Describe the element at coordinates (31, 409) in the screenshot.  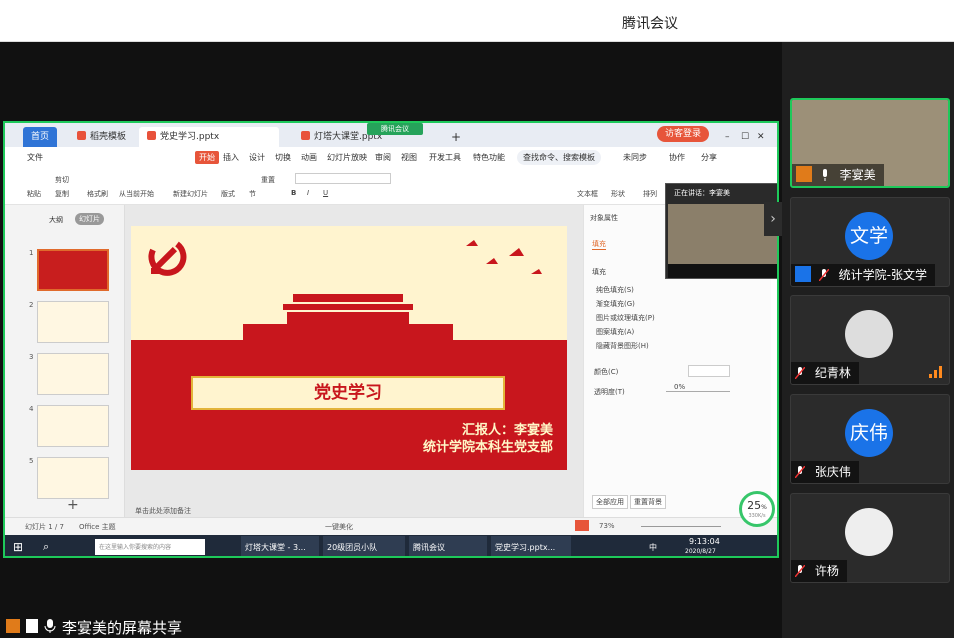
I see `thumb-number: 4` at that location.